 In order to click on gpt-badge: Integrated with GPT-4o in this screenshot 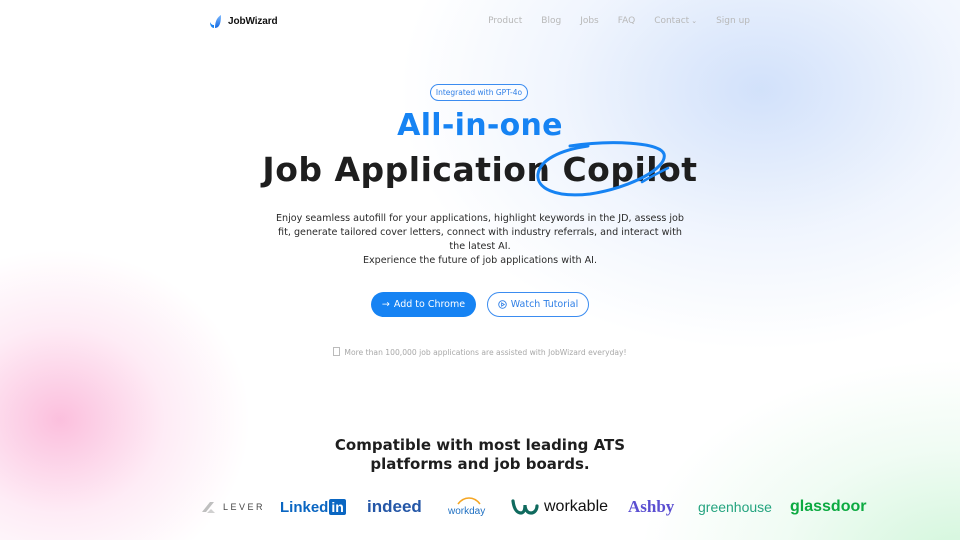, I will do `click(479, 92)`.